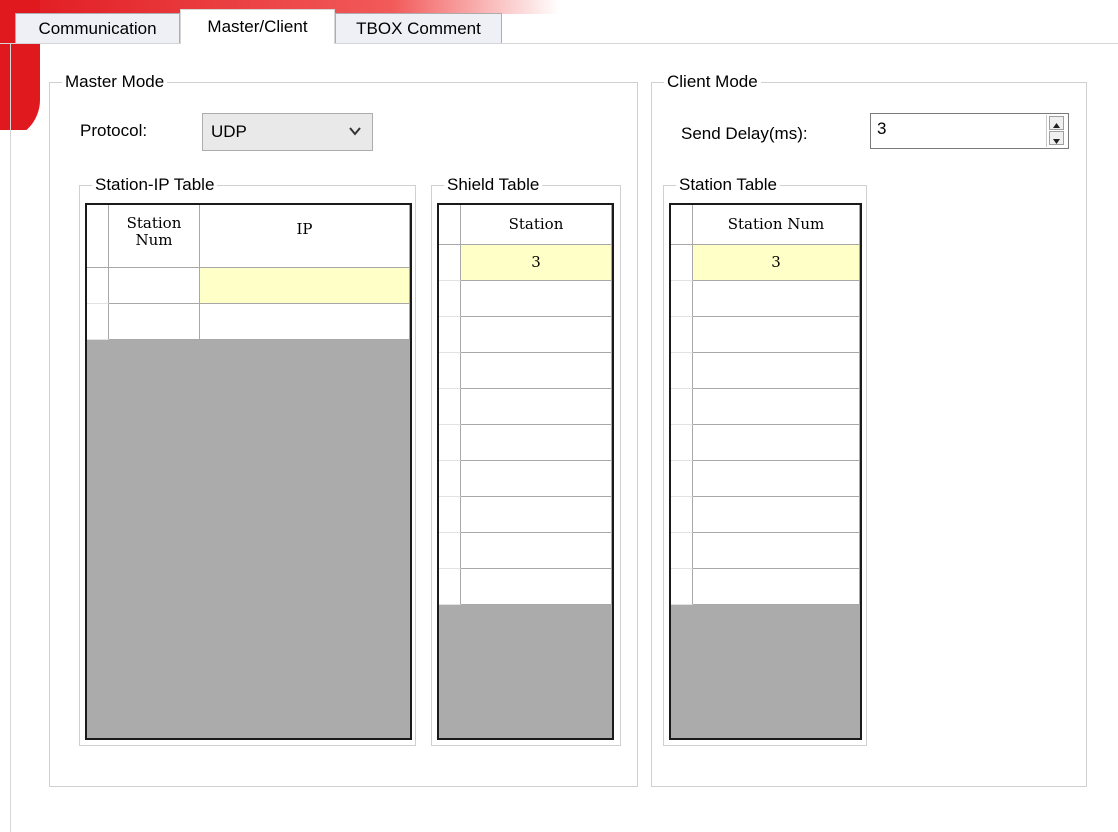 The height and width of the screenshot is (832, 1118). Describe the element at coordinates (1056, 141) in the screenshot. I see `arrow-down-icon` at that location.